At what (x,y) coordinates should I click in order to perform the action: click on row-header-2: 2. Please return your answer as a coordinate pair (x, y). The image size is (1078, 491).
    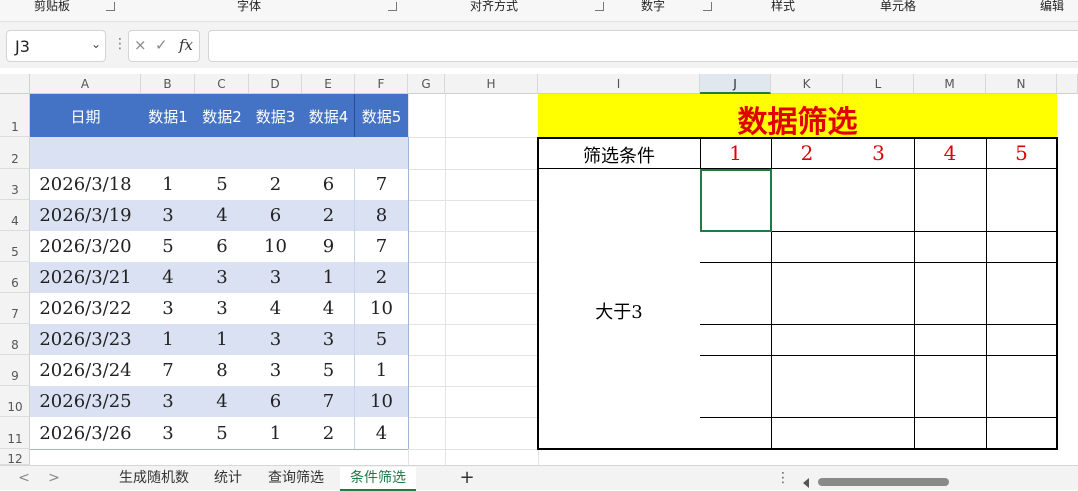
    Looking at the image, I should click on (15, 153).